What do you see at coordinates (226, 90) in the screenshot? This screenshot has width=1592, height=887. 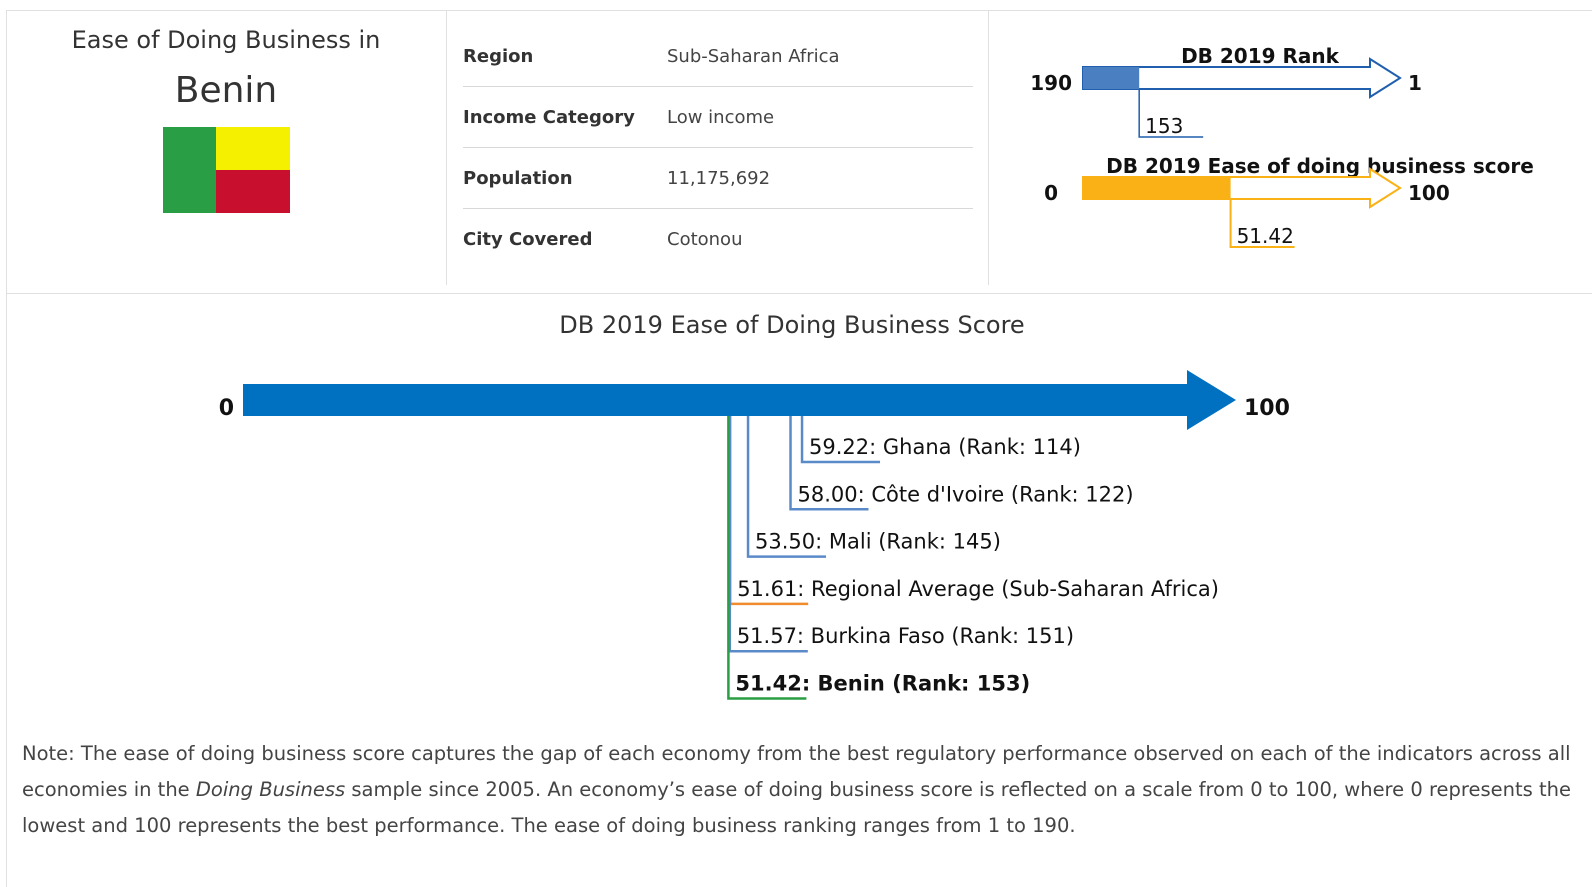 I see `country-name: Benin` at bounding box center [226, 90].